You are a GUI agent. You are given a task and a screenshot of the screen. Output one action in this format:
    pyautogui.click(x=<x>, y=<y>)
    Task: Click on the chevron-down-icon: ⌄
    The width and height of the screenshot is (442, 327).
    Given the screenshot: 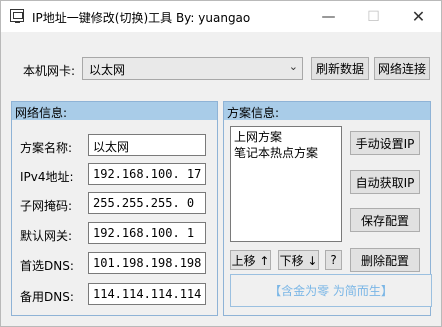 What is the action you would take?
    pyautogui.click(x=293, y=66)
    